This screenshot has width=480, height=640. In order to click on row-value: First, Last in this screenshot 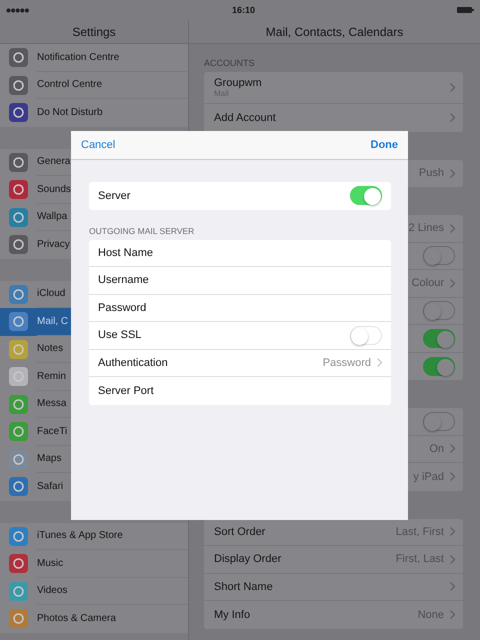, I will do `click(420, 559)`.